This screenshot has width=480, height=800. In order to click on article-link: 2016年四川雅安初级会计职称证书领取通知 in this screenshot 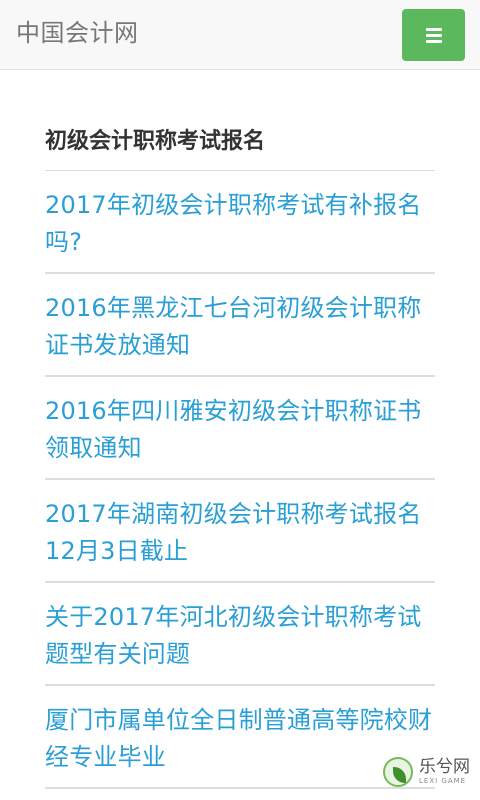, I will do `click(240, 430)`.